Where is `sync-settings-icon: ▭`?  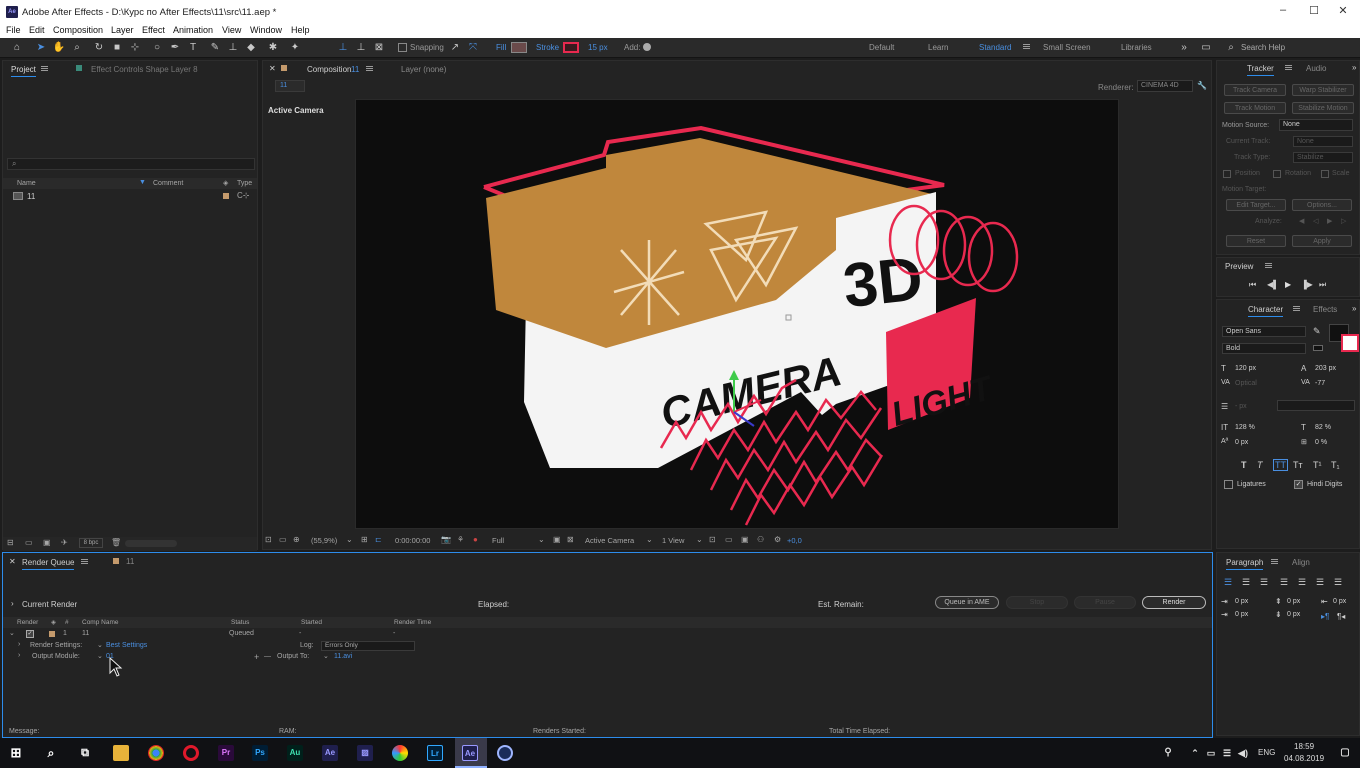
sync-settings-icon: ▭ is located at coordinates (1206, 48).